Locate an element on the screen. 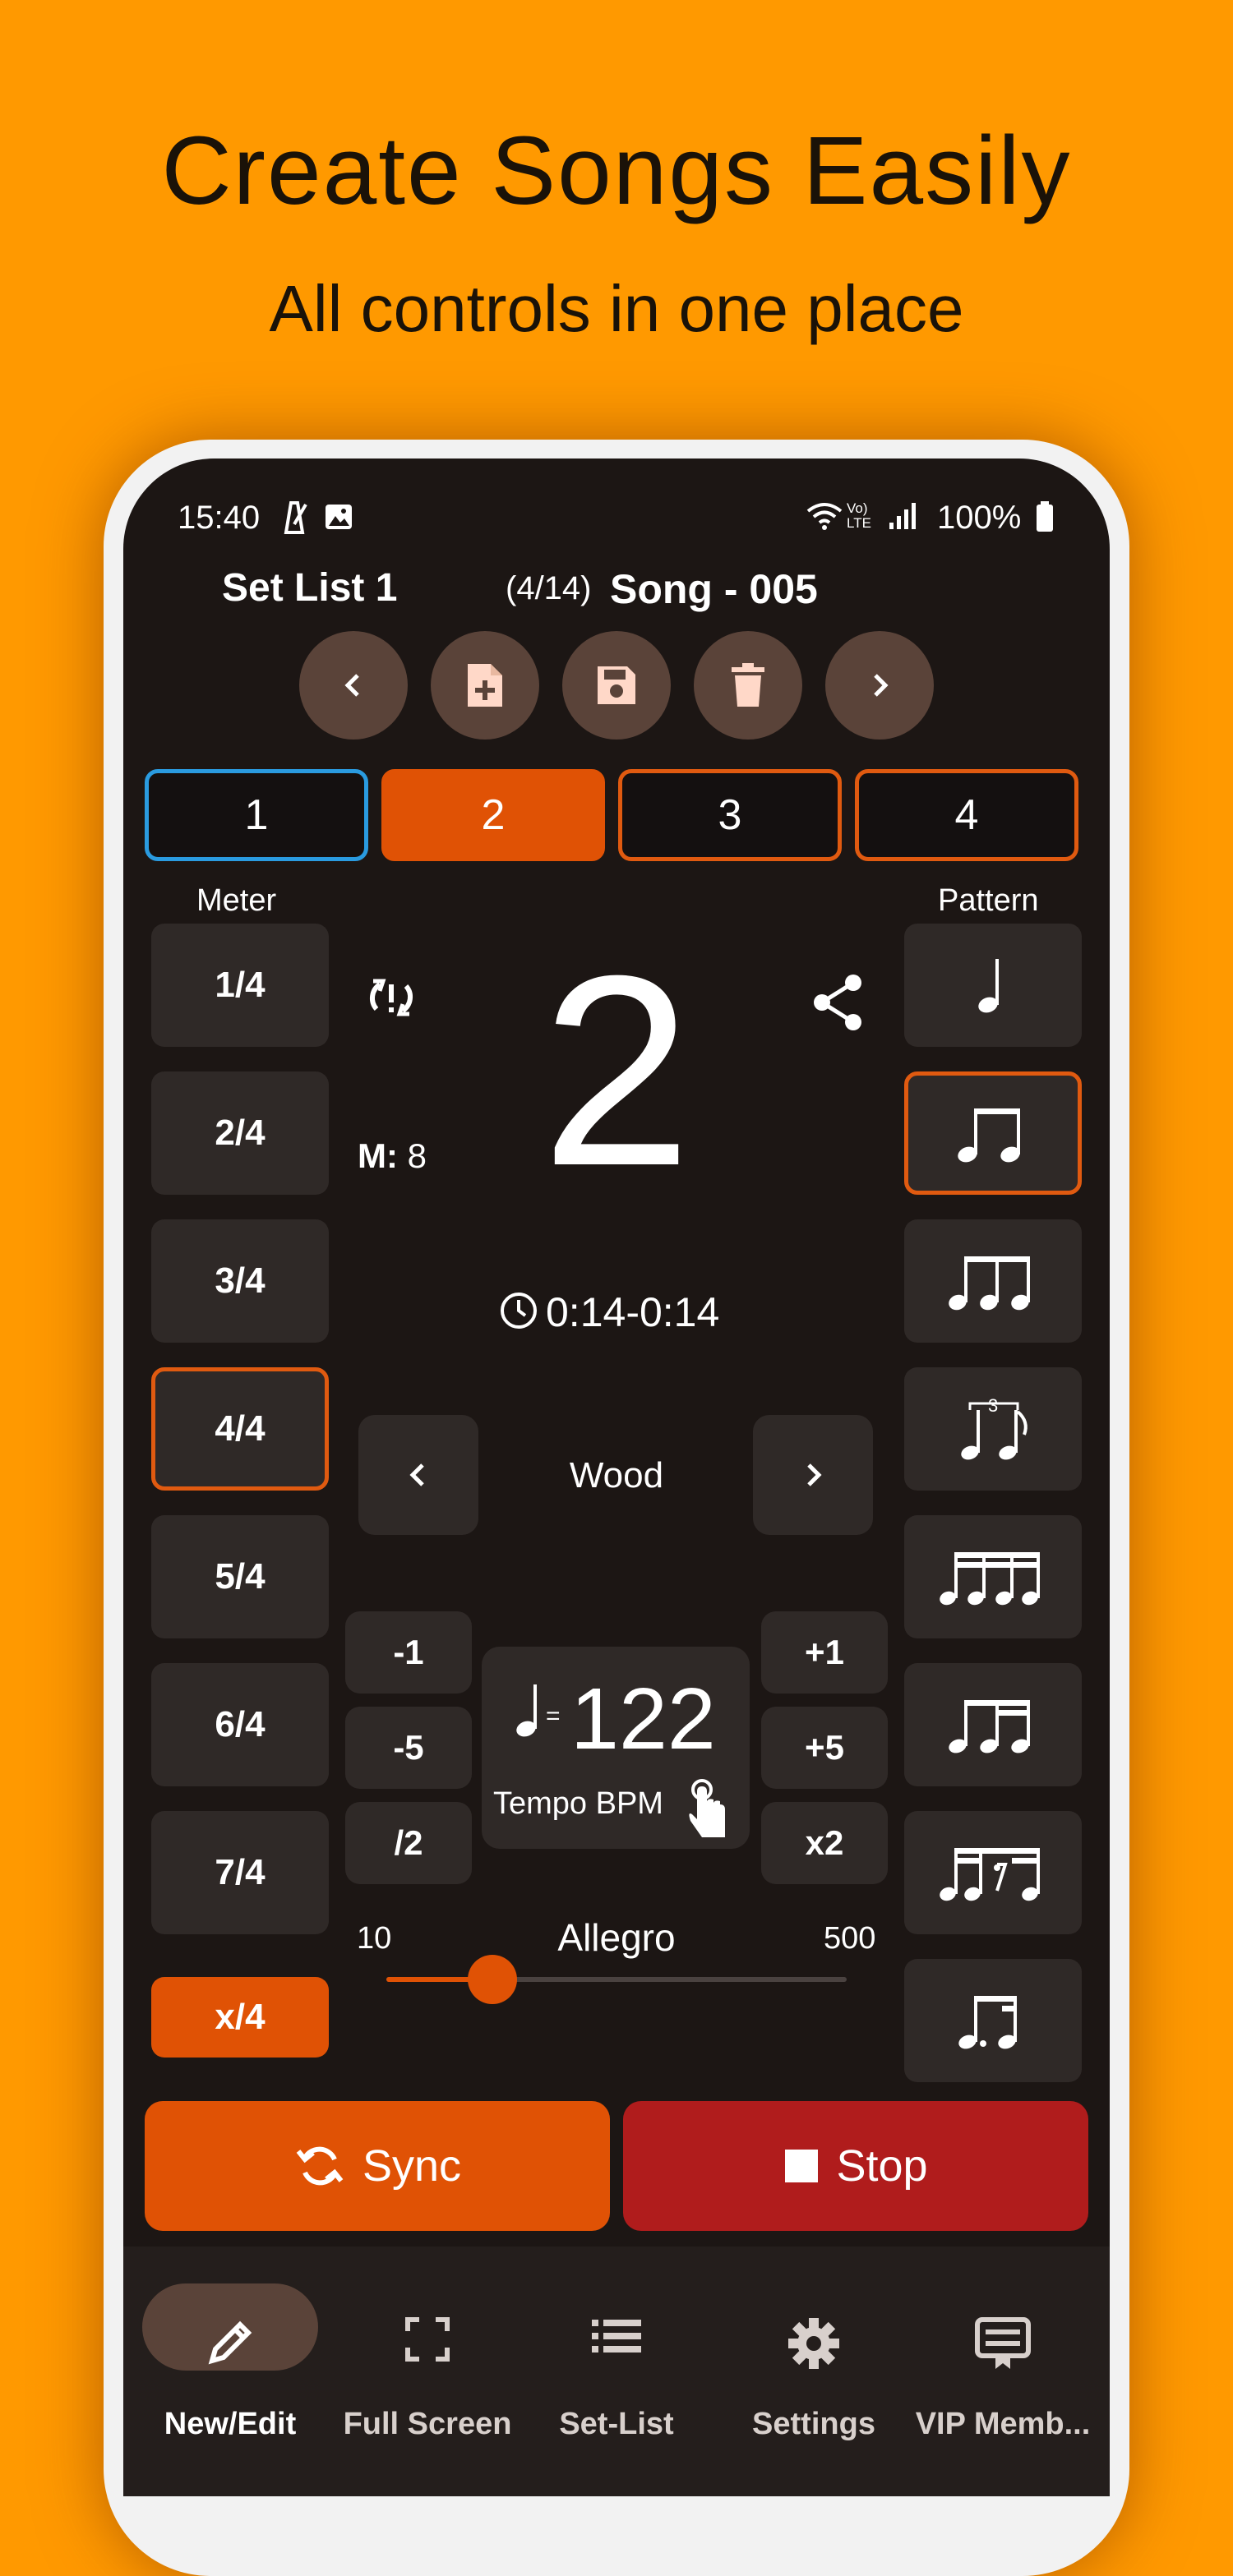  eighth-sixteenths-icon is located at coordinates (990, 1726).